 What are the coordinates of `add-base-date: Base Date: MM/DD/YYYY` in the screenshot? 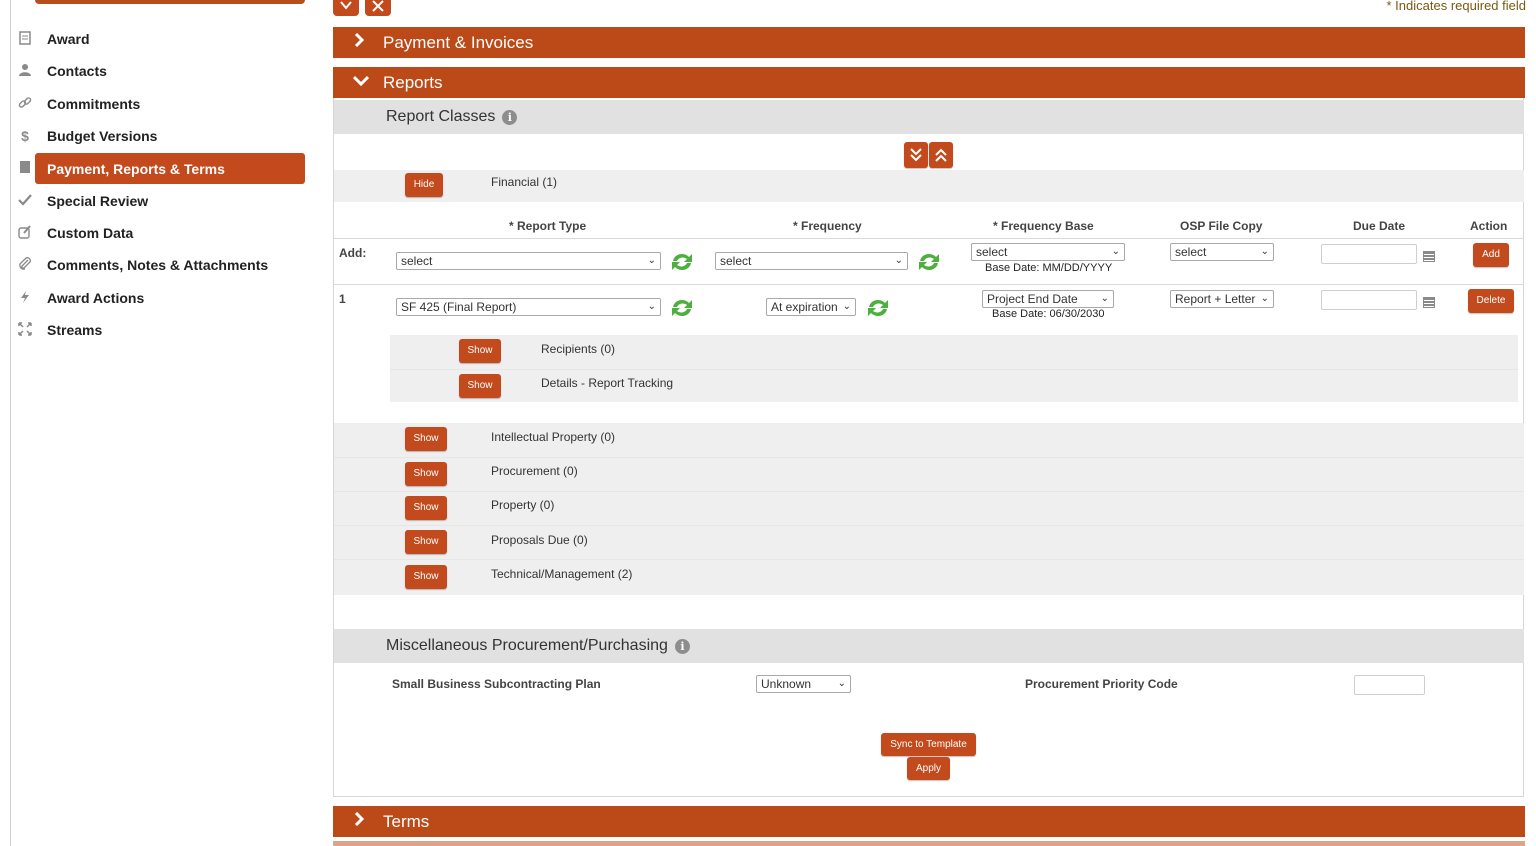 It's located at (1049, 268).